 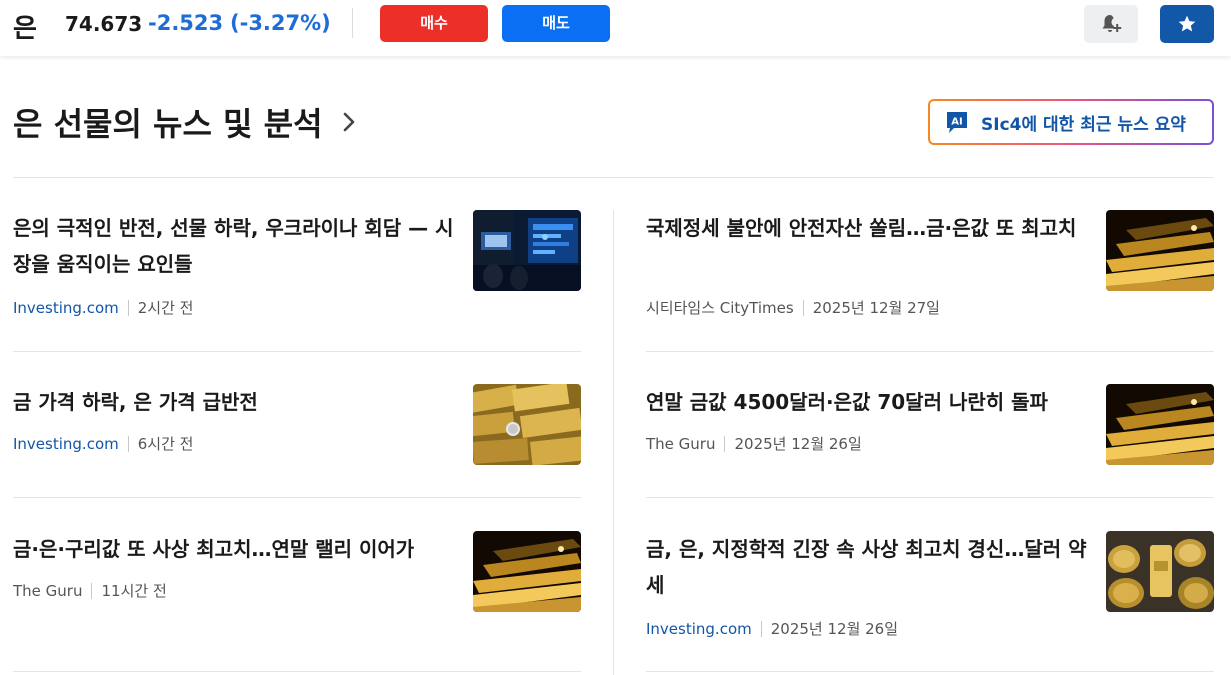 I want to click on ai-summary-label: SIc4에 대한 최근 뉴스 요약, so click(x=1083, y=124).